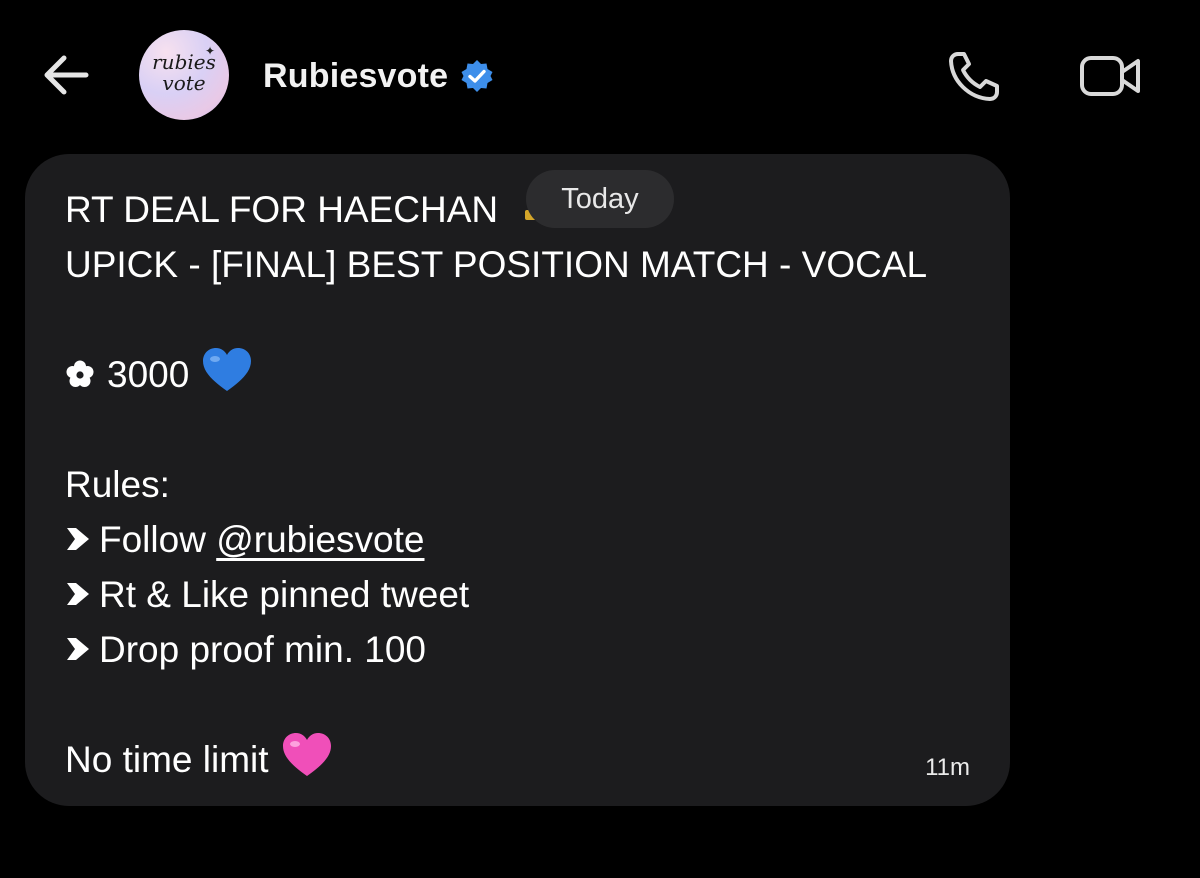 The image size is (1200, 878). I want to click on verified-badge-icon, so click(477, 76).